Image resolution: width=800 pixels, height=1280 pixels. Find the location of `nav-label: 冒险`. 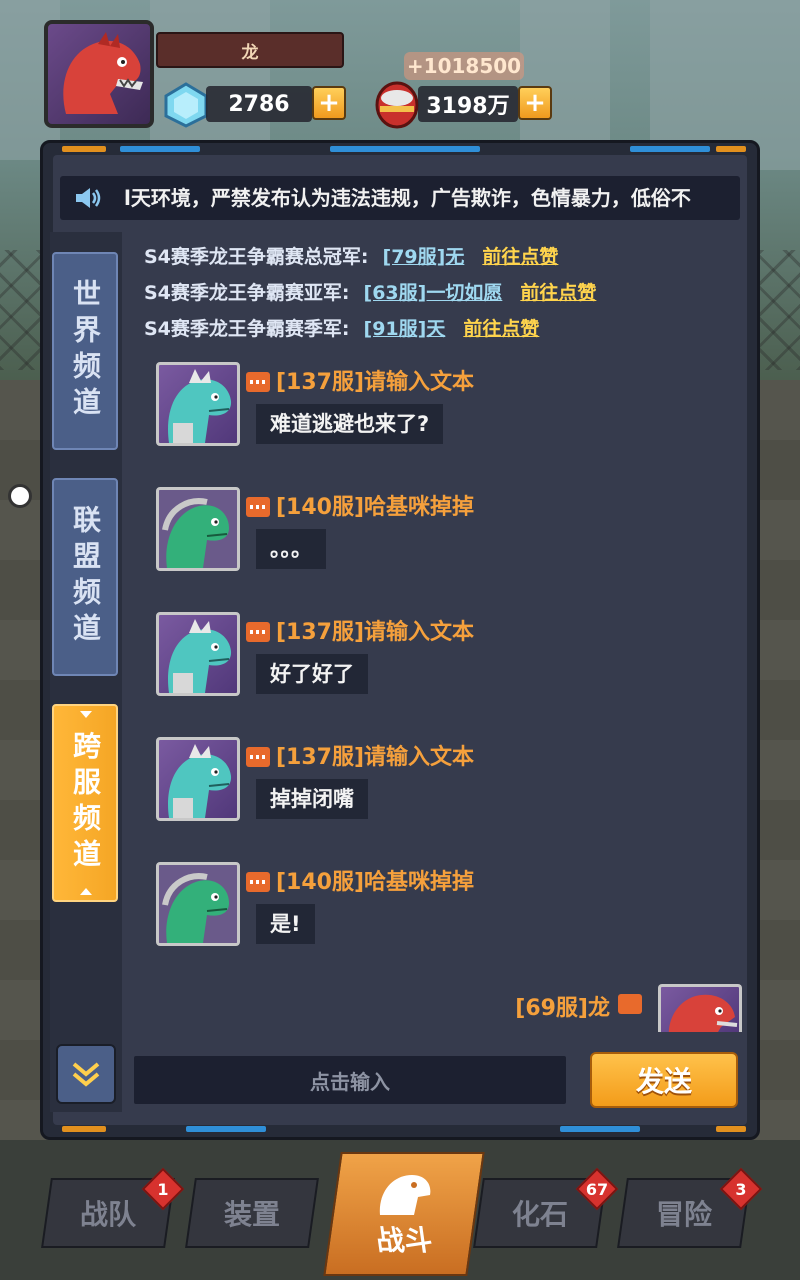

nav-label: 冒险 is located at coordinates (683, 1214).